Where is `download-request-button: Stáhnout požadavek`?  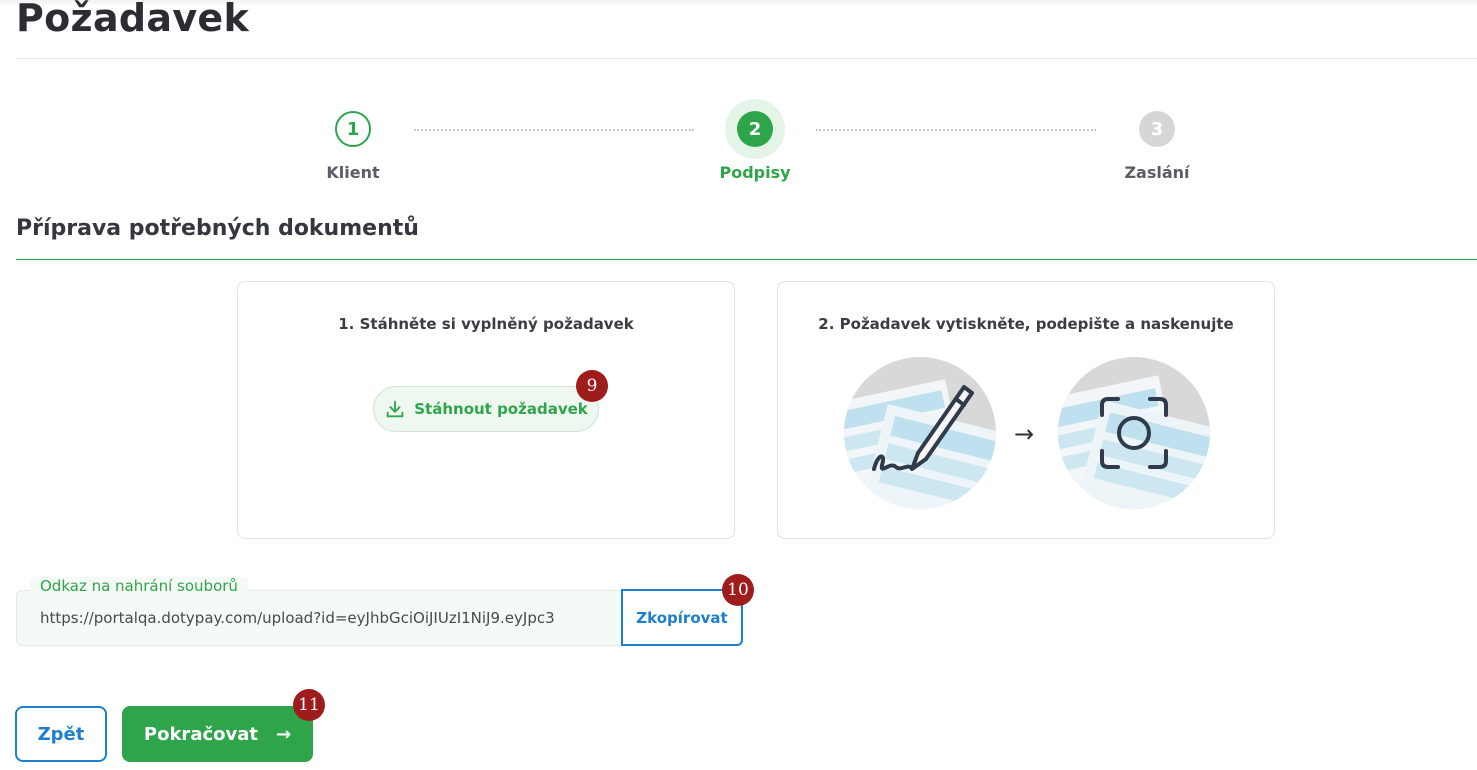 download-request-button: Stáhnout požadavek is located at coordinates (486, 409).